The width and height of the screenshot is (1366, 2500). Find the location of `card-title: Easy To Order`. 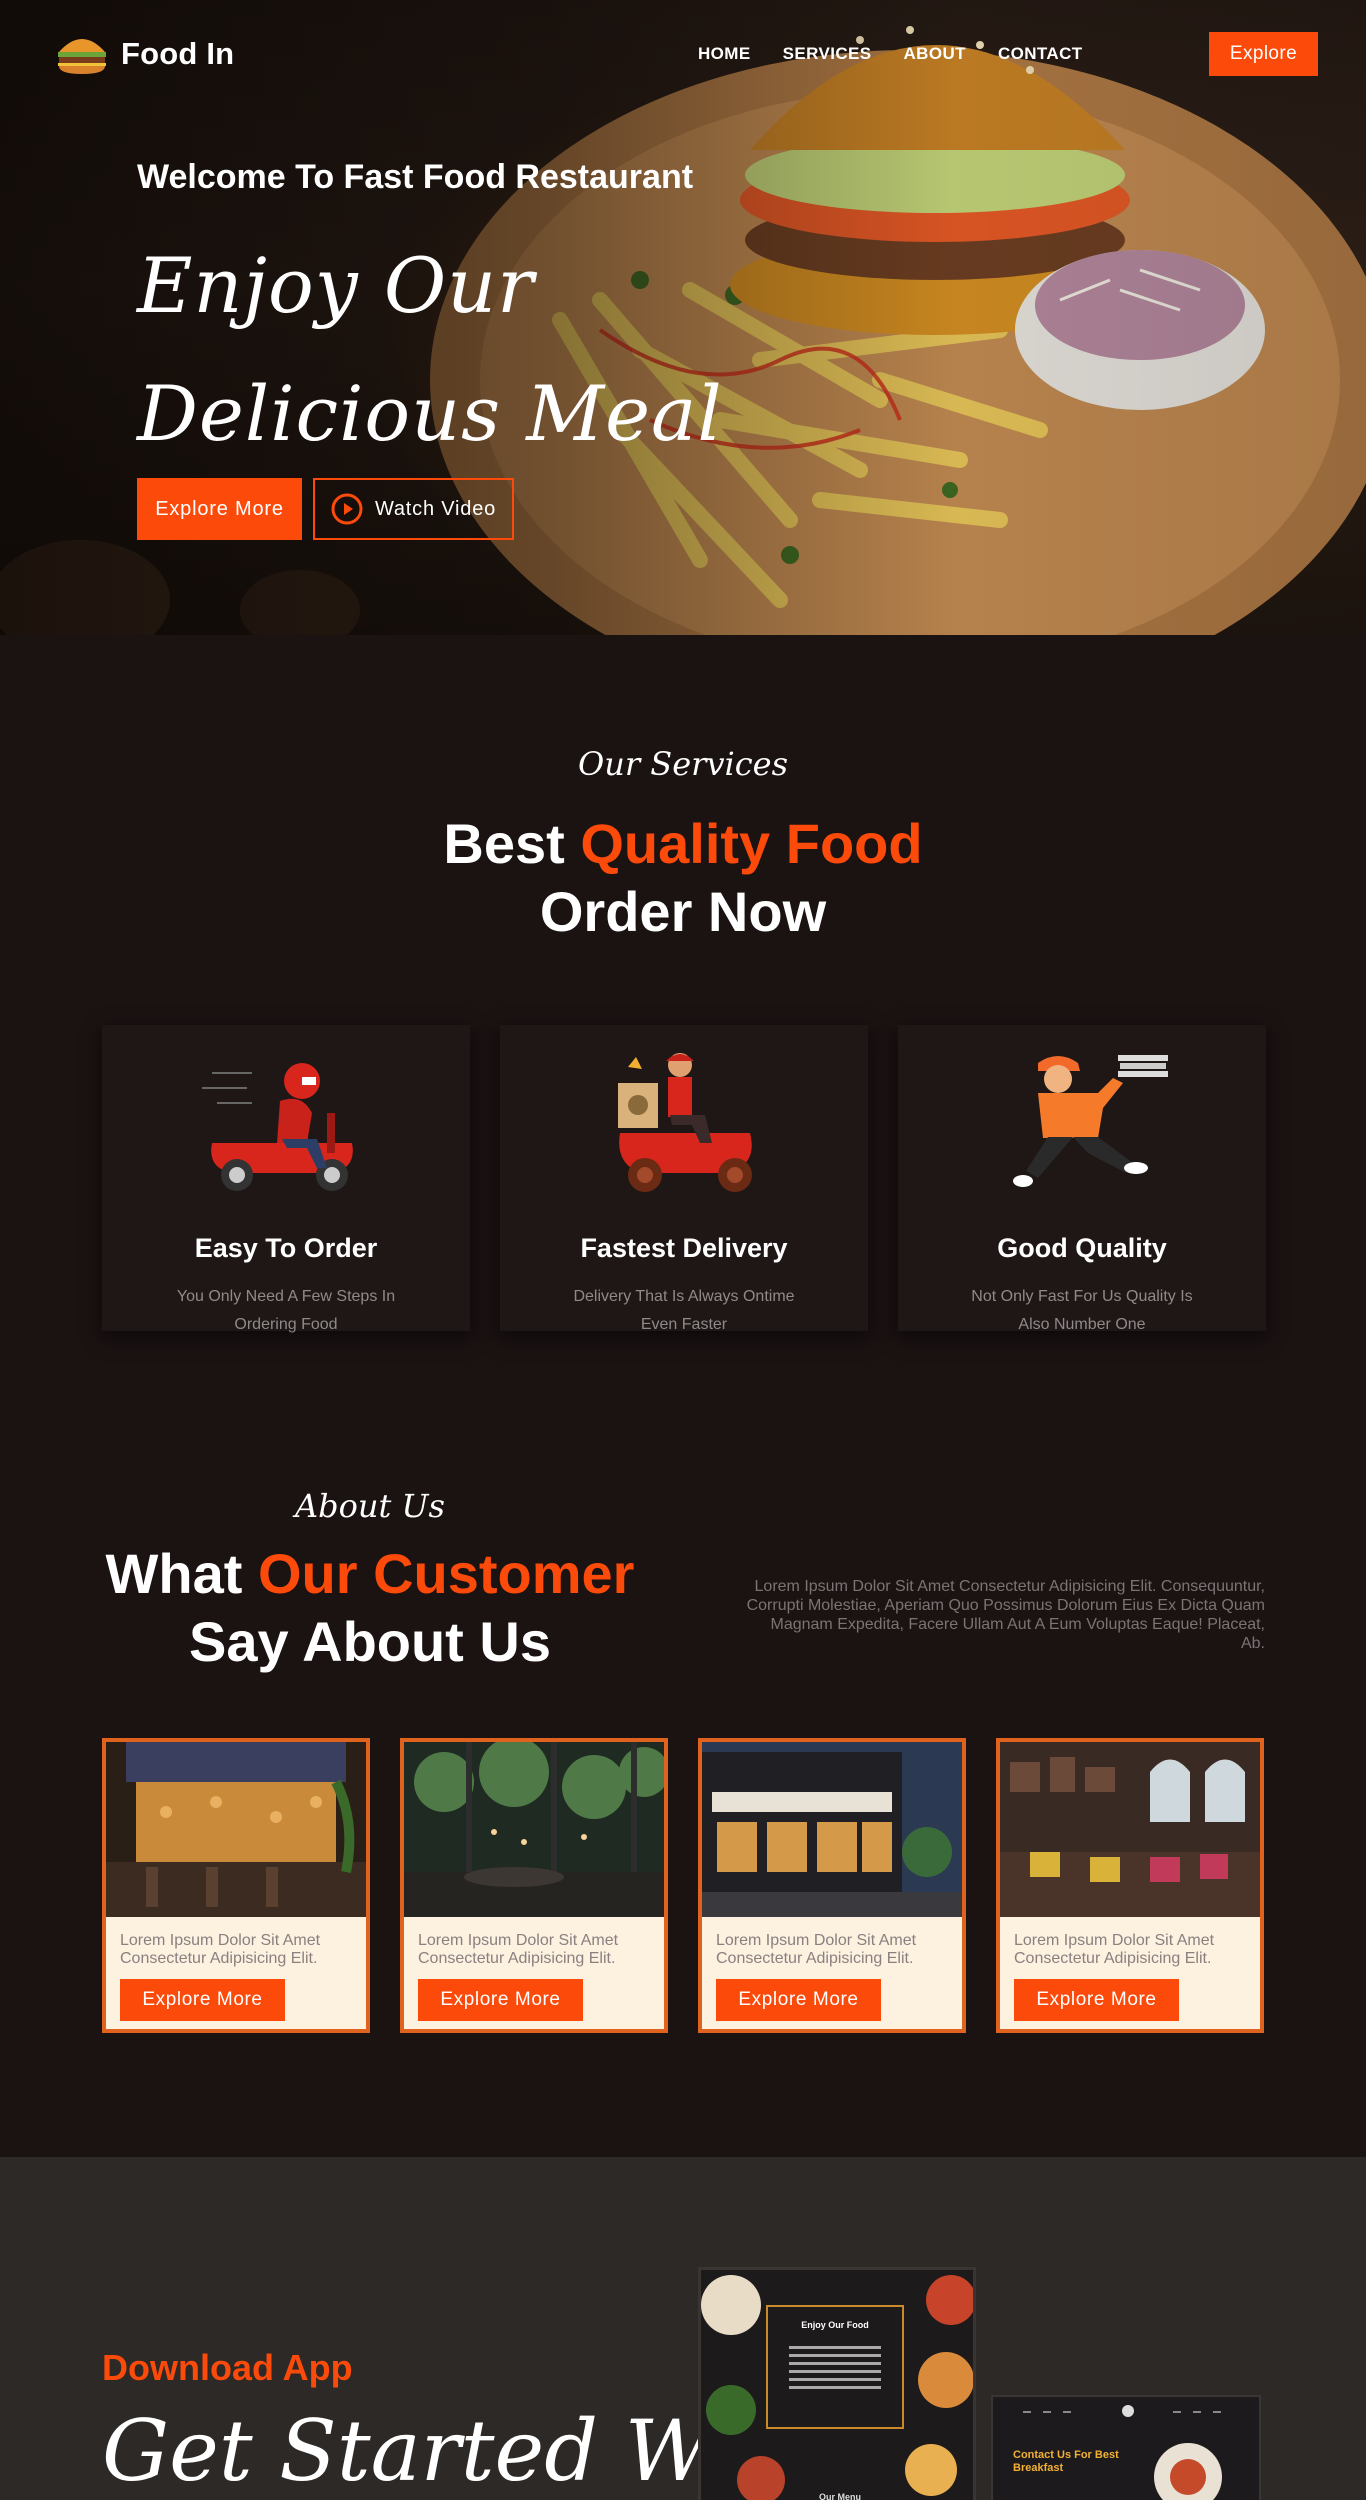

card-title: Easy To Order is located at coordinates (286, 1248).